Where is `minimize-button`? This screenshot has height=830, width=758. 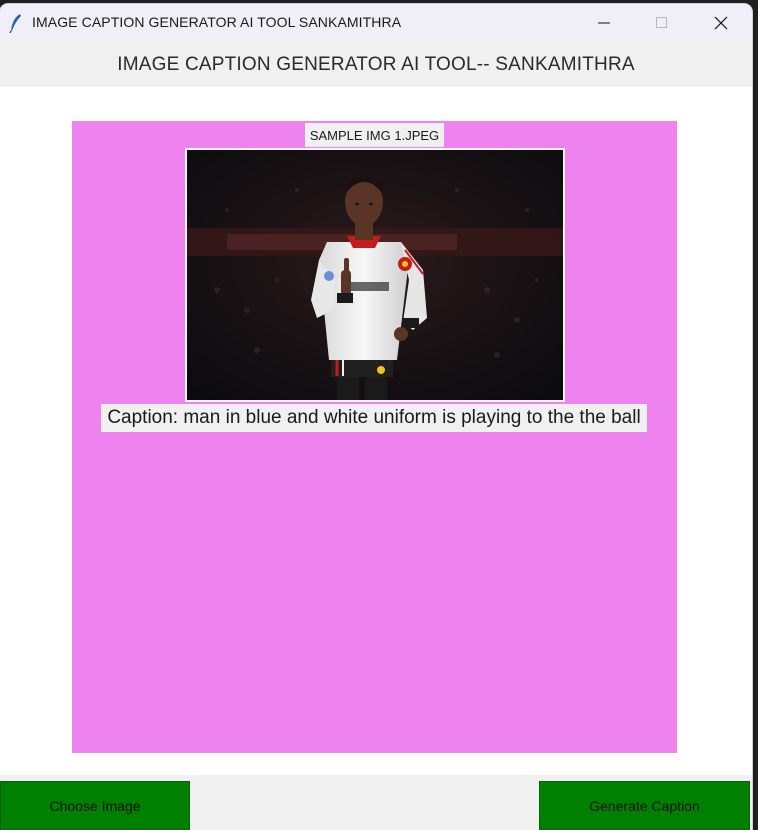 minimize-button is located at coordinates (604, 23).